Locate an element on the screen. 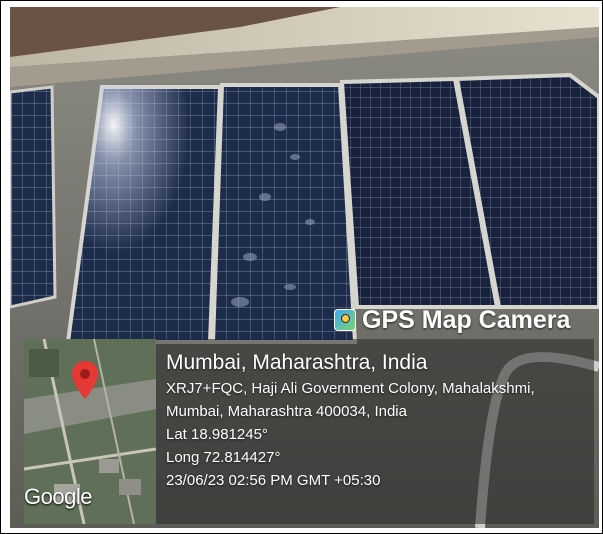 The width and height of the screenshot is (603, 534). latitude: Lat 18.981245° is located at coordinates (217, 434).